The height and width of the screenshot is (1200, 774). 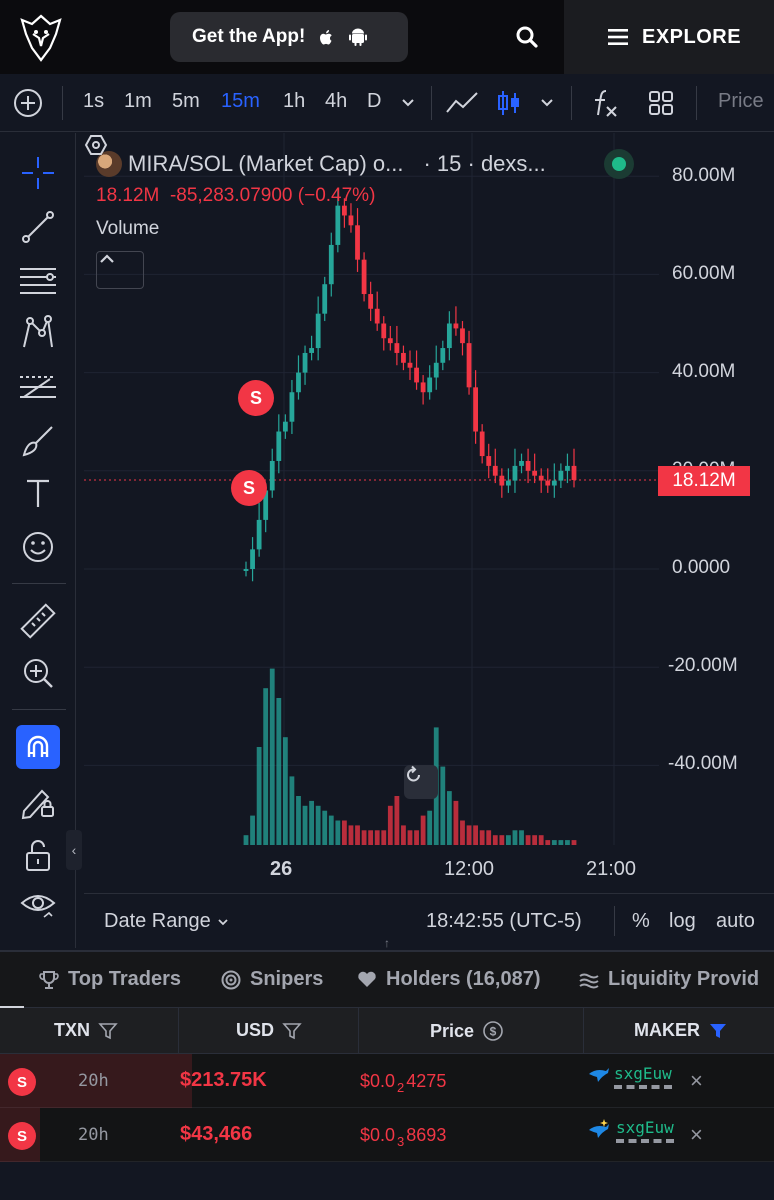 I want to click on collapse-legend-button, so click(x=120, y=270).